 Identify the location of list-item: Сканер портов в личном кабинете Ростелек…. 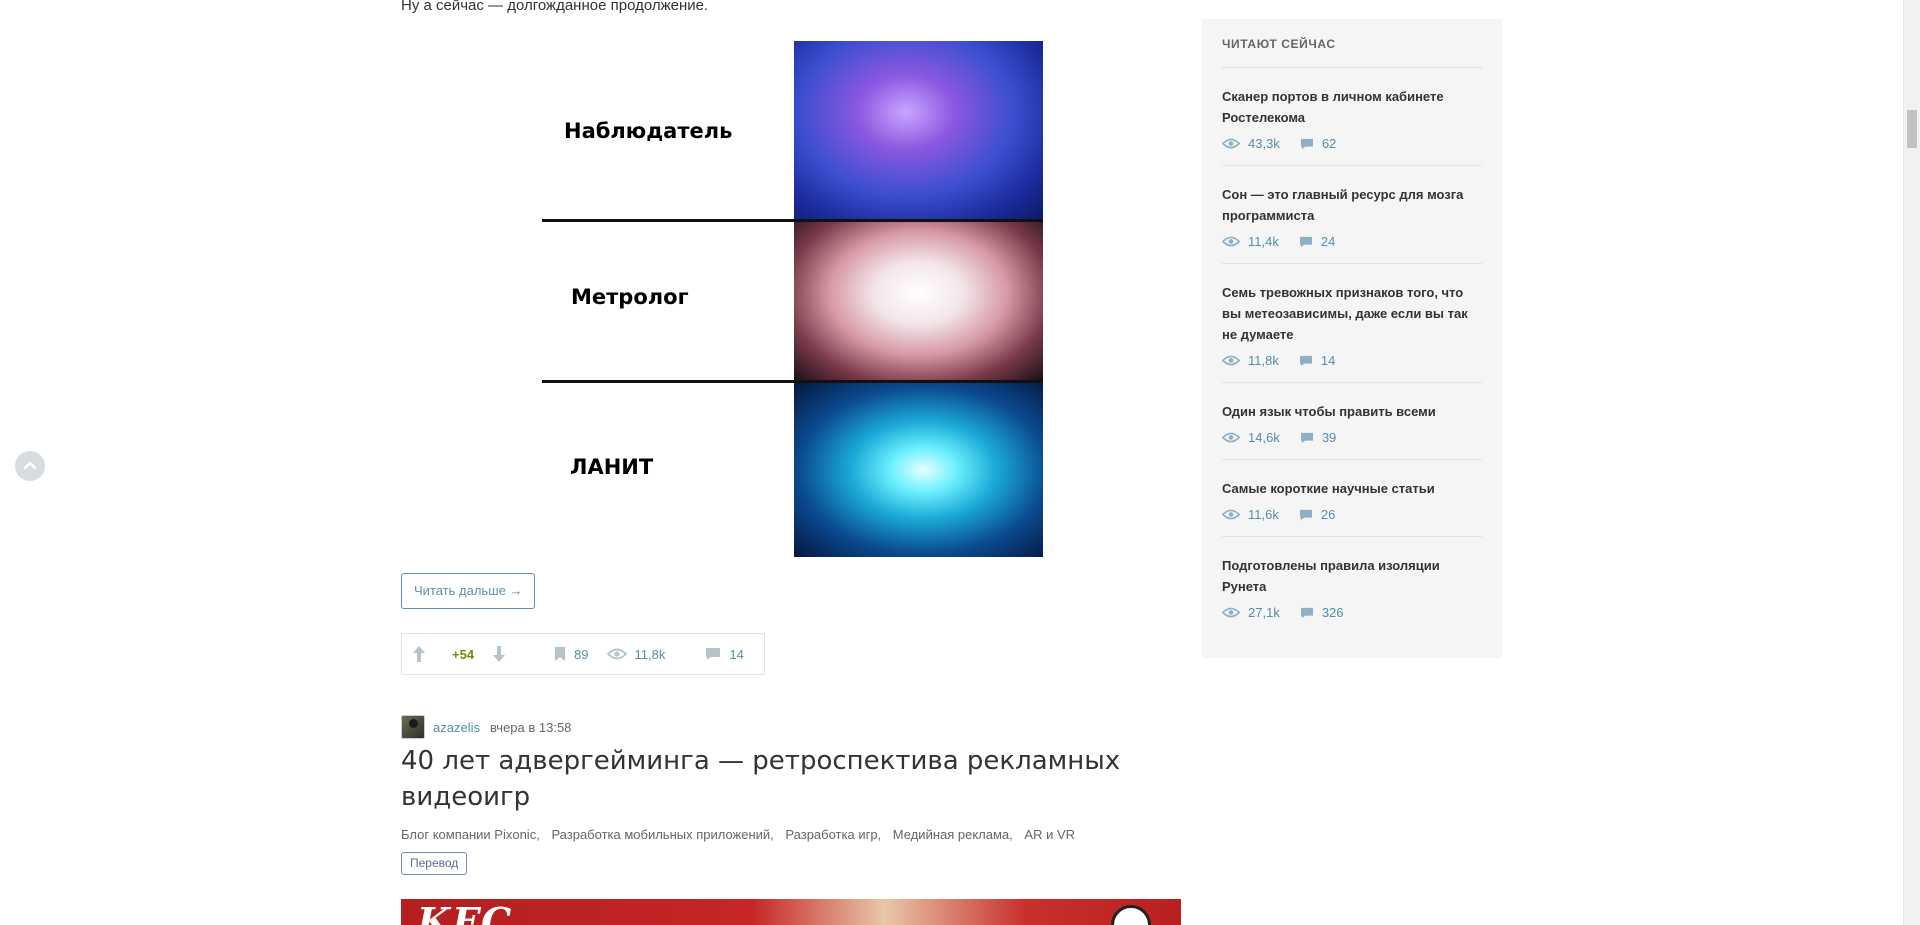
(1352, 117).